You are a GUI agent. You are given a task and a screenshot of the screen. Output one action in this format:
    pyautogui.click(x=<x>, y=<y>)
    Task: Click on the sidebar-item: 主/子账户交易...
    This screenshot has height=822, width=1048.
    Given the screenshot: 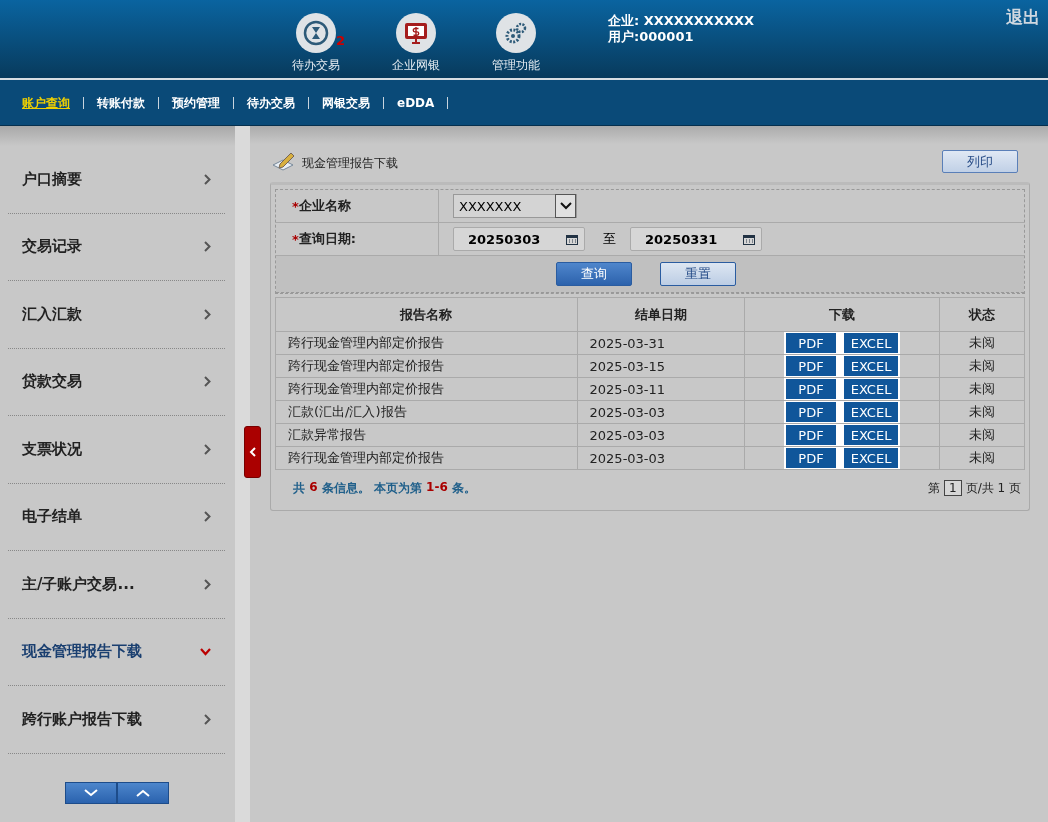 What is the action you would take?
    pyautogui.click(x=116, y=585)
    